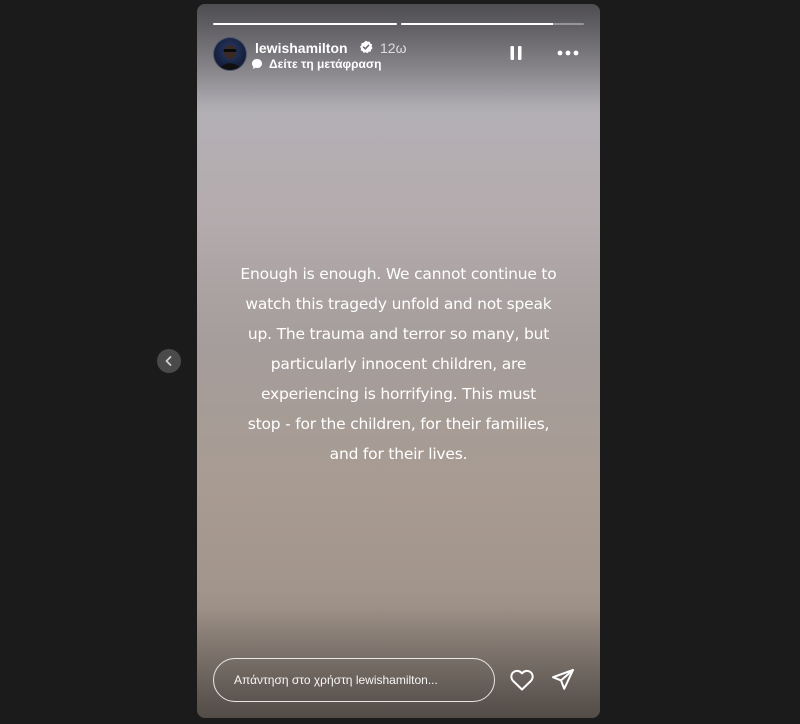 This screenshot has width=800, height=724. Describe the element at coordinates (398, 334) in the screenshot. I see `story-text-line: up. The trauma and terror so many, but` at that location.